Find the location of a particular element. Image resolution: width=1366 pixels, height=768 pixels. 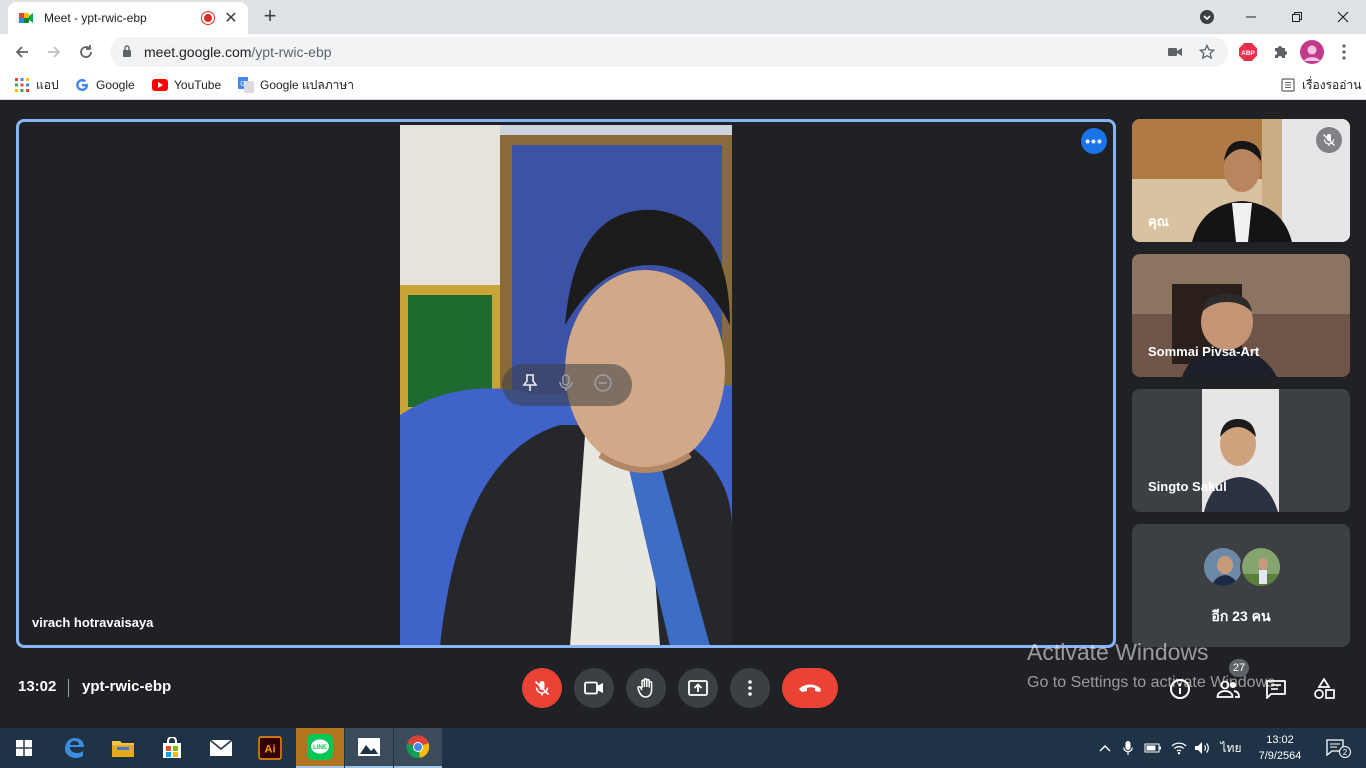

meeting-details-button is located at coordinates (1180, 689).